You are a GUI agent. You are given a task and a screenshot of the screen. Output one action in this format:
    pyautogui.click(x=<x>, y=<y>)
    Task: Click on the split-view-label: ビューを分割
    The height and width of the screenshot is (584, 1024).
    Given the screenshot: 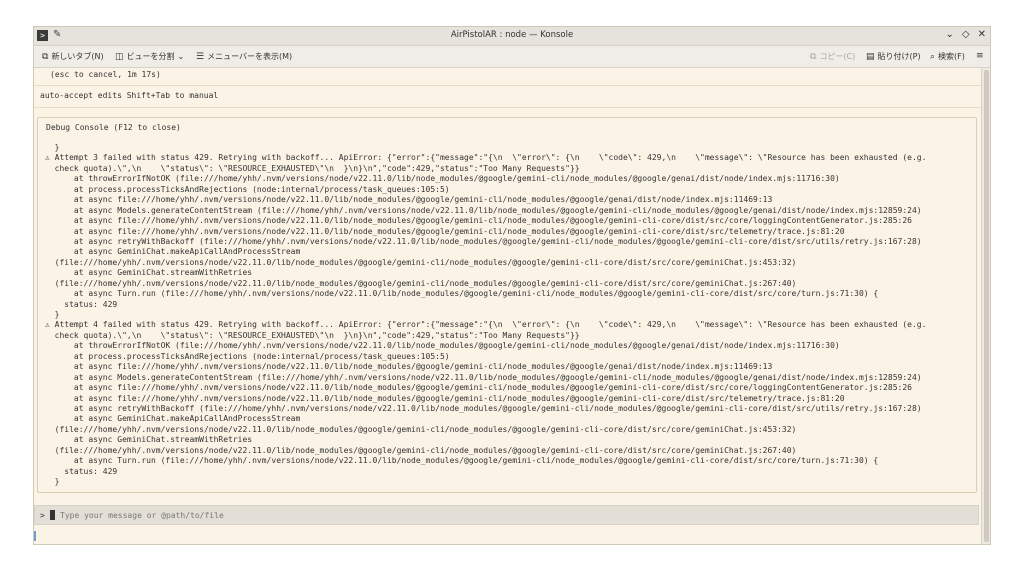 What is the action you would take?
    pyautogui.click(x=150, y=56)
    